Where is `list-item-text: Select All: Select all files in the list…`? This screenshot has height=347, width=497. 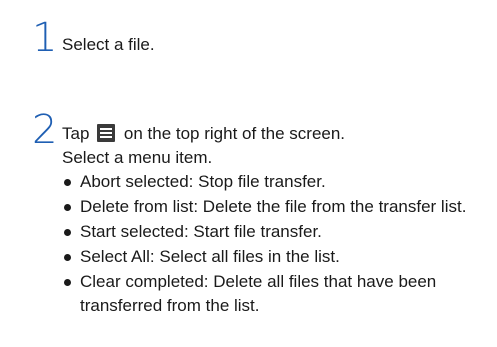
list-item-text: Select All: Select all files in the list… is located at coordinates (210, 256).